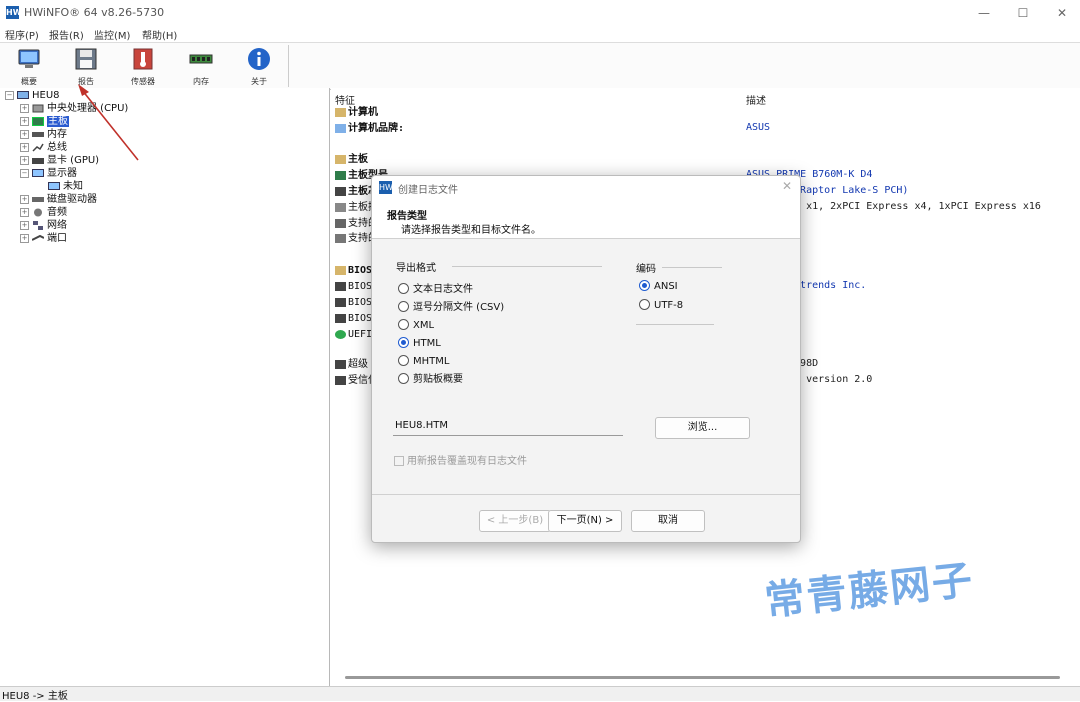 The width and height of the screenshot is (1080, 702). What do you see at coordinates (427, 343) in the screenshot?
I see `format-label: HTML` at bounding box center [427, 343].